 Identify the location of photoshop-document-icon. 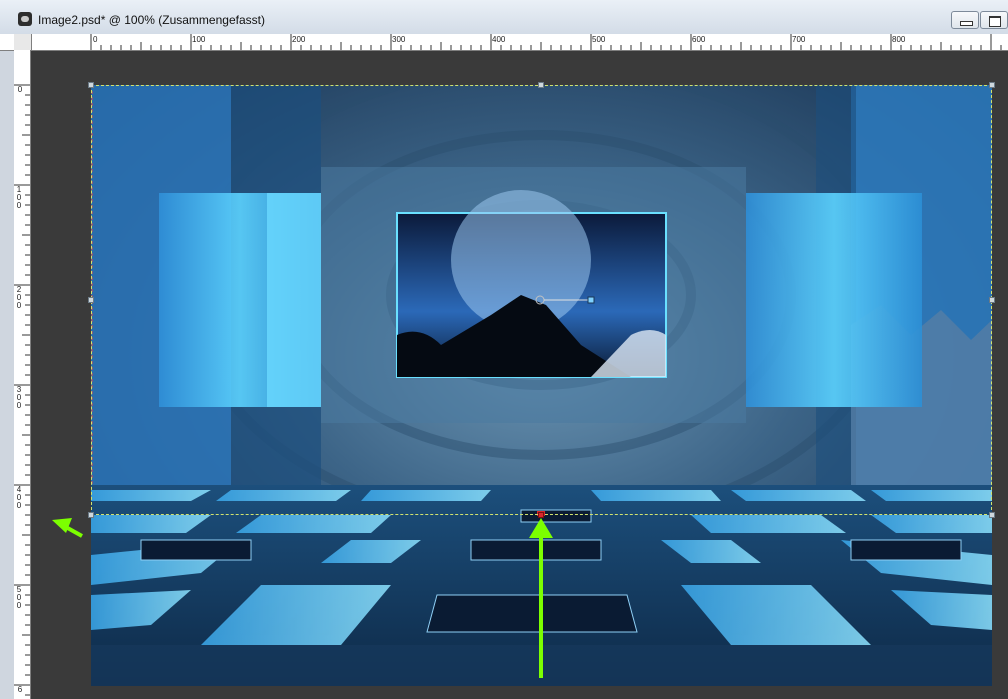
(25, 19).